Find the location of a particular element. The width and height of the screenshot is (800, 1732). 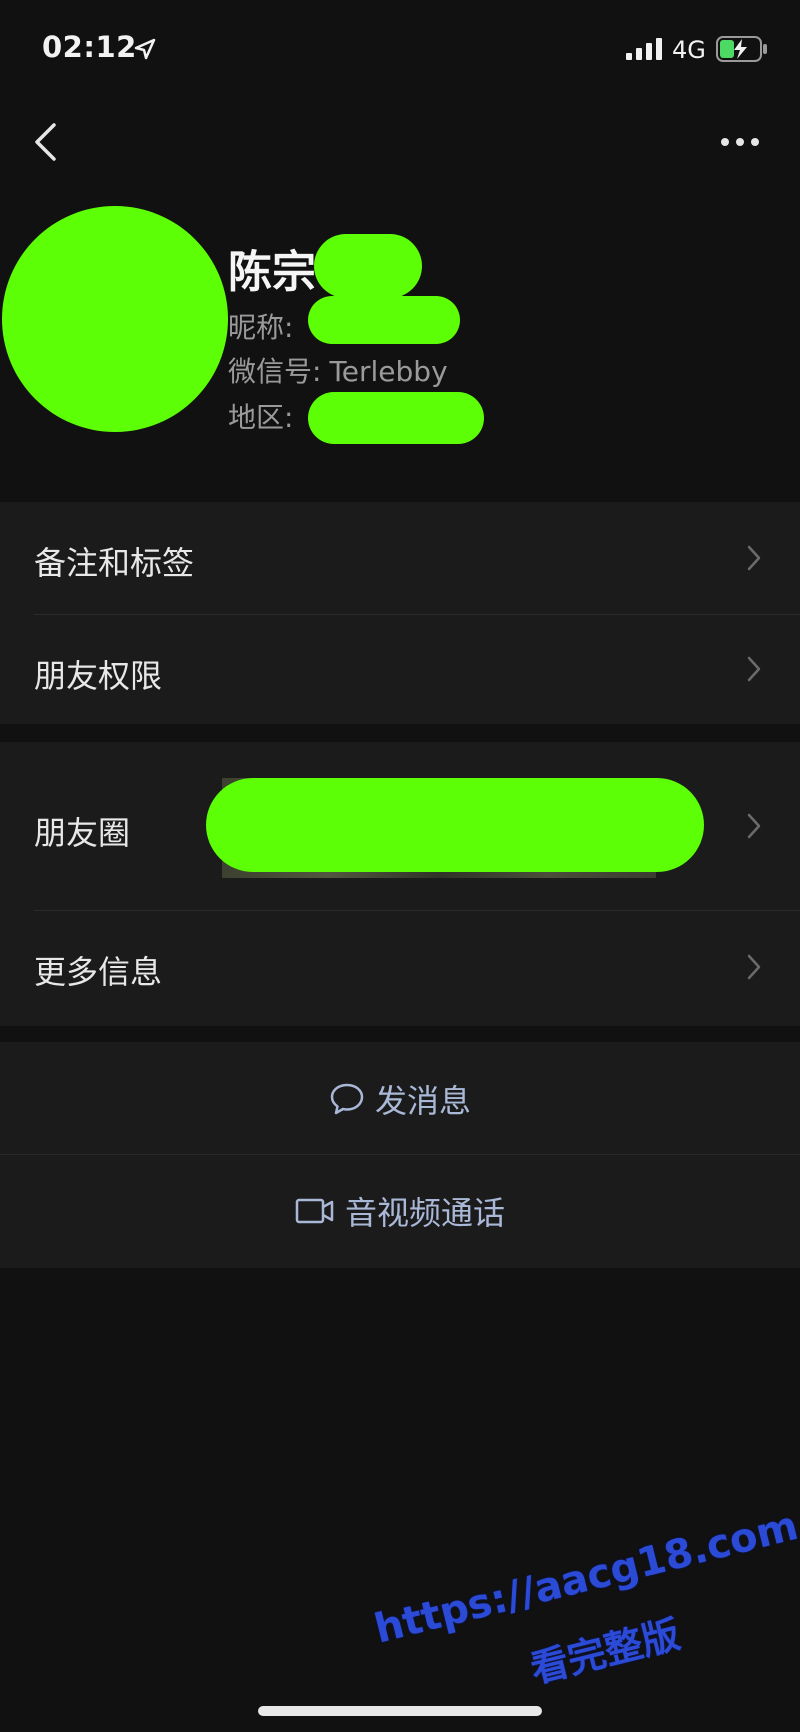

avatar is located at coordinates (115, 319).